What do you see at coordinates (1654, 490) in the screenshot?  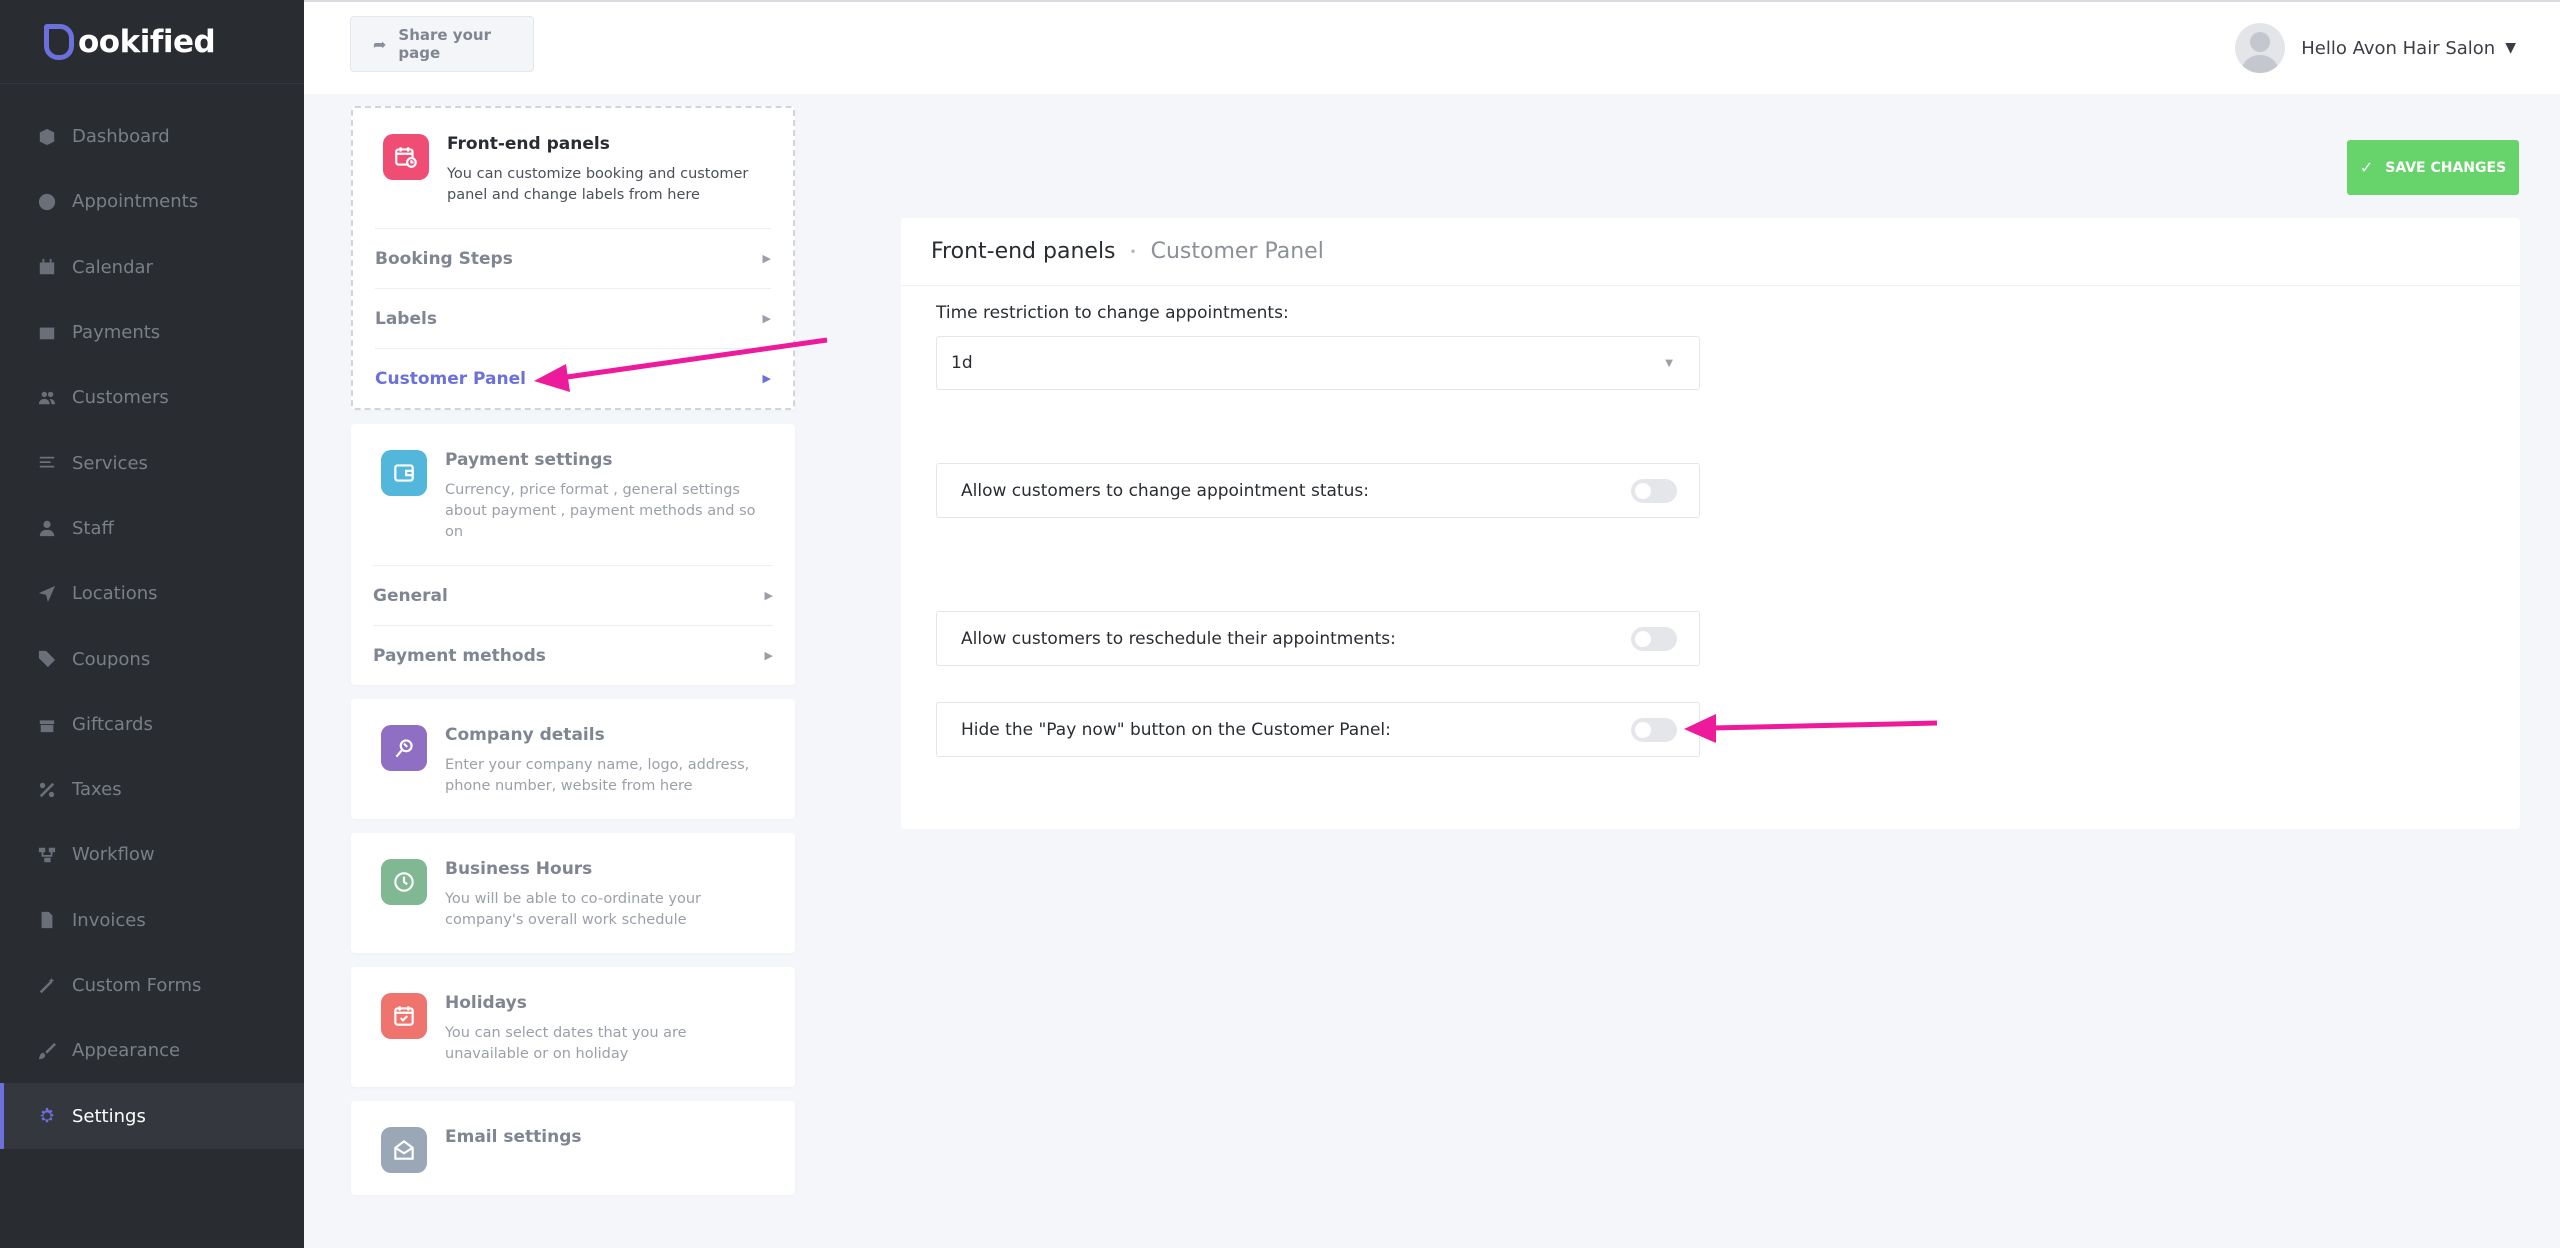 I see `change-status-toggle` at bounding box center [1654, 490].